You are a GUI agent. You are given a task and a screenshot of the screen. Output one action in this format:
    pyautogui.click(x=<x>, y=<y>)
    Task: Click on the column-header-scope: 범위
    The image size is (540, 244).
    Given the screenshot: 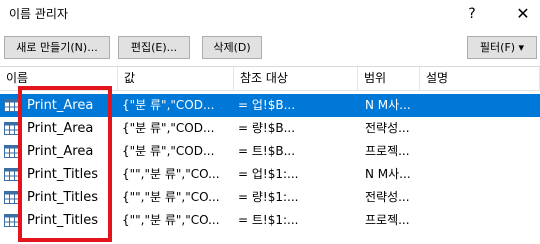 What is the action you would take?
    pyautogui.click(x=389, y=79)
    